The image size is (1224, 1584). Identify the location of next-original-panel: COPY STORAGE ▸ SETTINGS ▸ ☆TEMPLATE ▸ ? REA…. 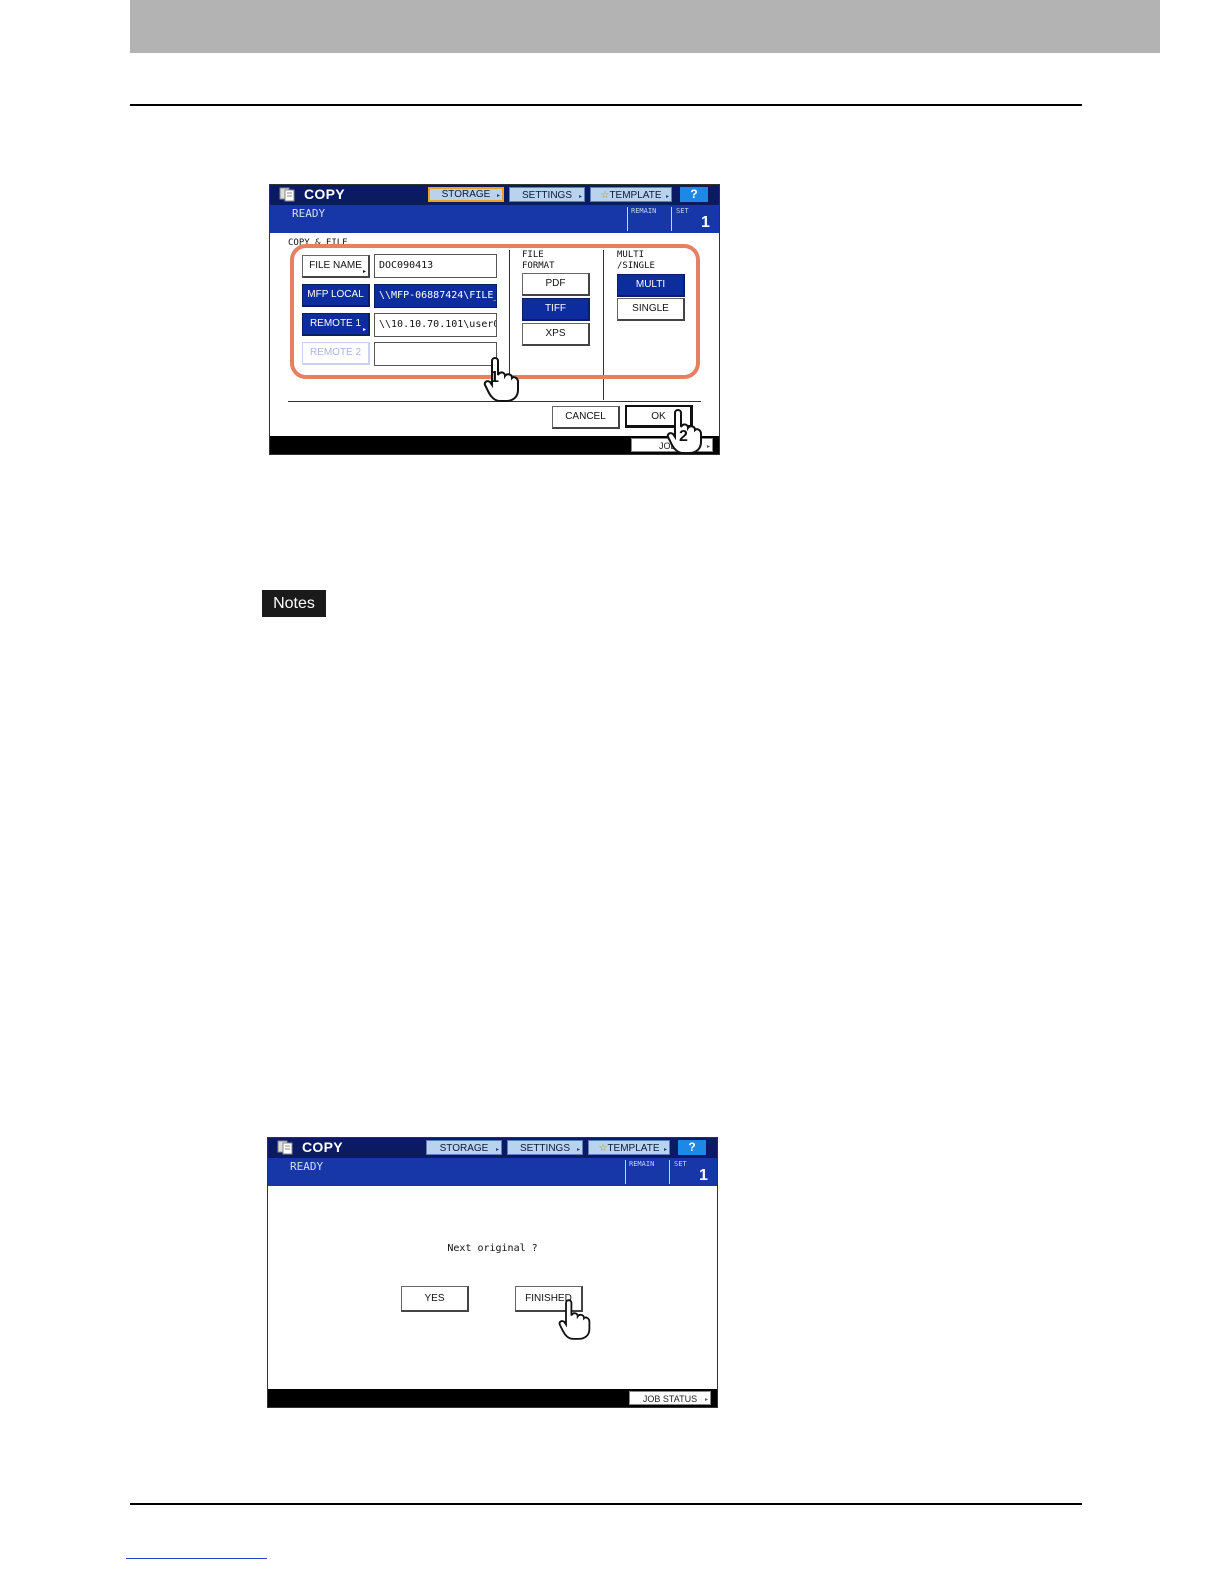
(492, 1272).